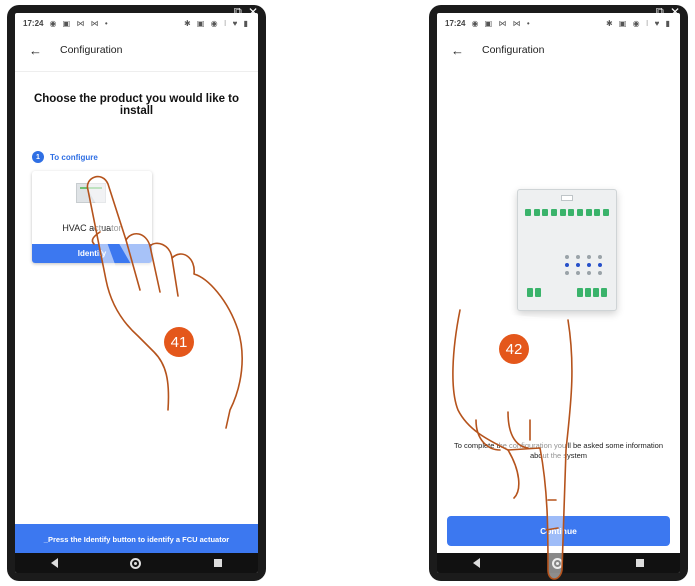 The height and width of the screenshot is (586, 695). I want to click on section-to-configure: 1 To configure, so click(65, 157).